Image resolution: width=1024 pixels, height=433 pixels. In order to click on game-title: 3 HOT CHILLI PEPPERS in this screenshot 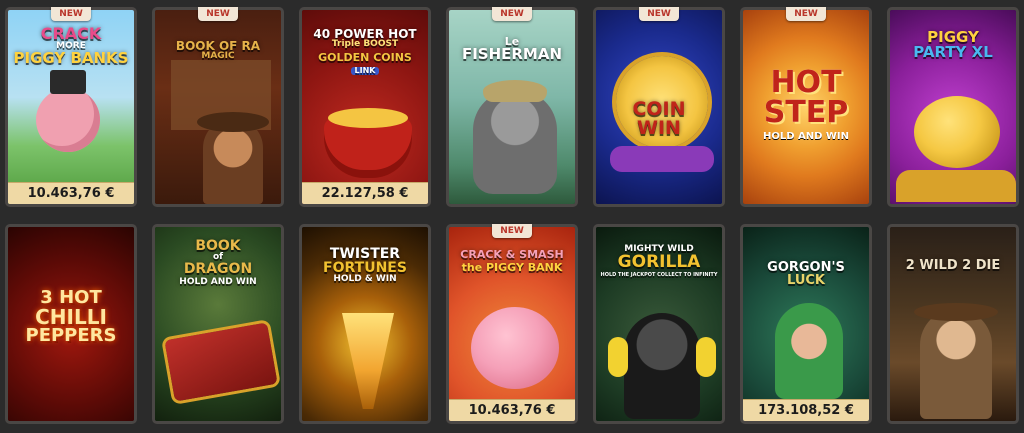, I will do `click(71, 317)`.